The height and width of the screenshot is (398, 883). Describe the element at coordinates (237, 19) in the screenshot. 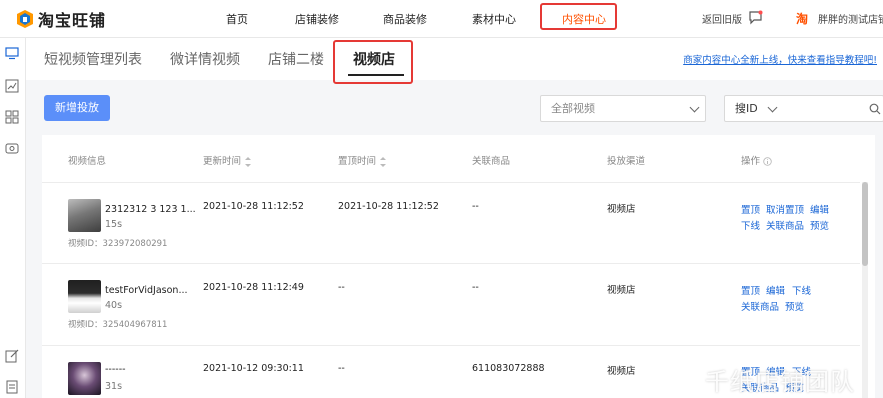

I see `nav-home: 首页` at that location.